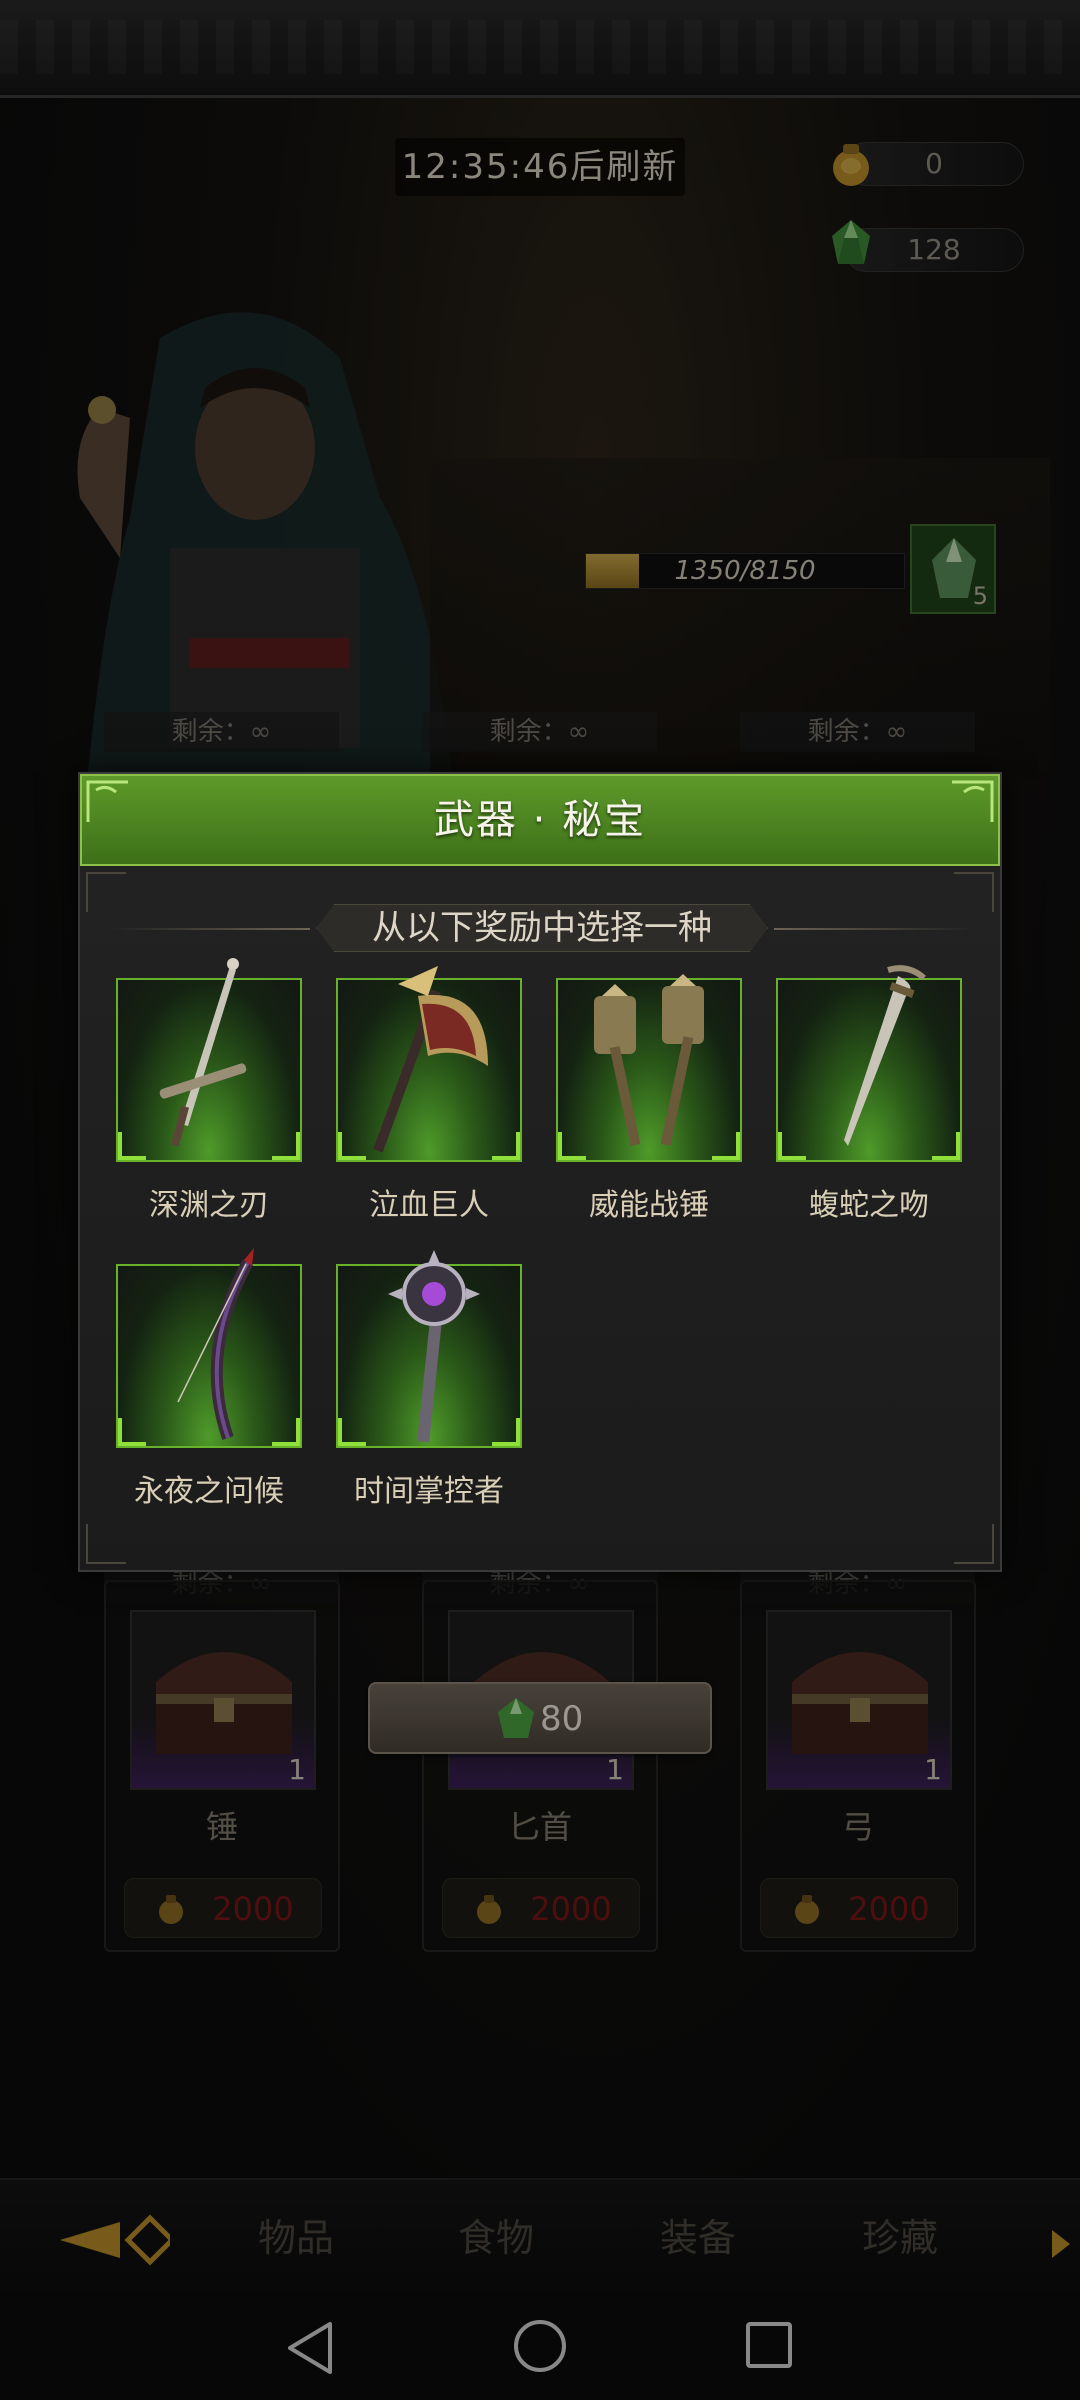 Image resolution: width=1080 pixels, height=2400 pixels. I want to click on reward-name: 蝮蛇之吻, so click(869, 1205).